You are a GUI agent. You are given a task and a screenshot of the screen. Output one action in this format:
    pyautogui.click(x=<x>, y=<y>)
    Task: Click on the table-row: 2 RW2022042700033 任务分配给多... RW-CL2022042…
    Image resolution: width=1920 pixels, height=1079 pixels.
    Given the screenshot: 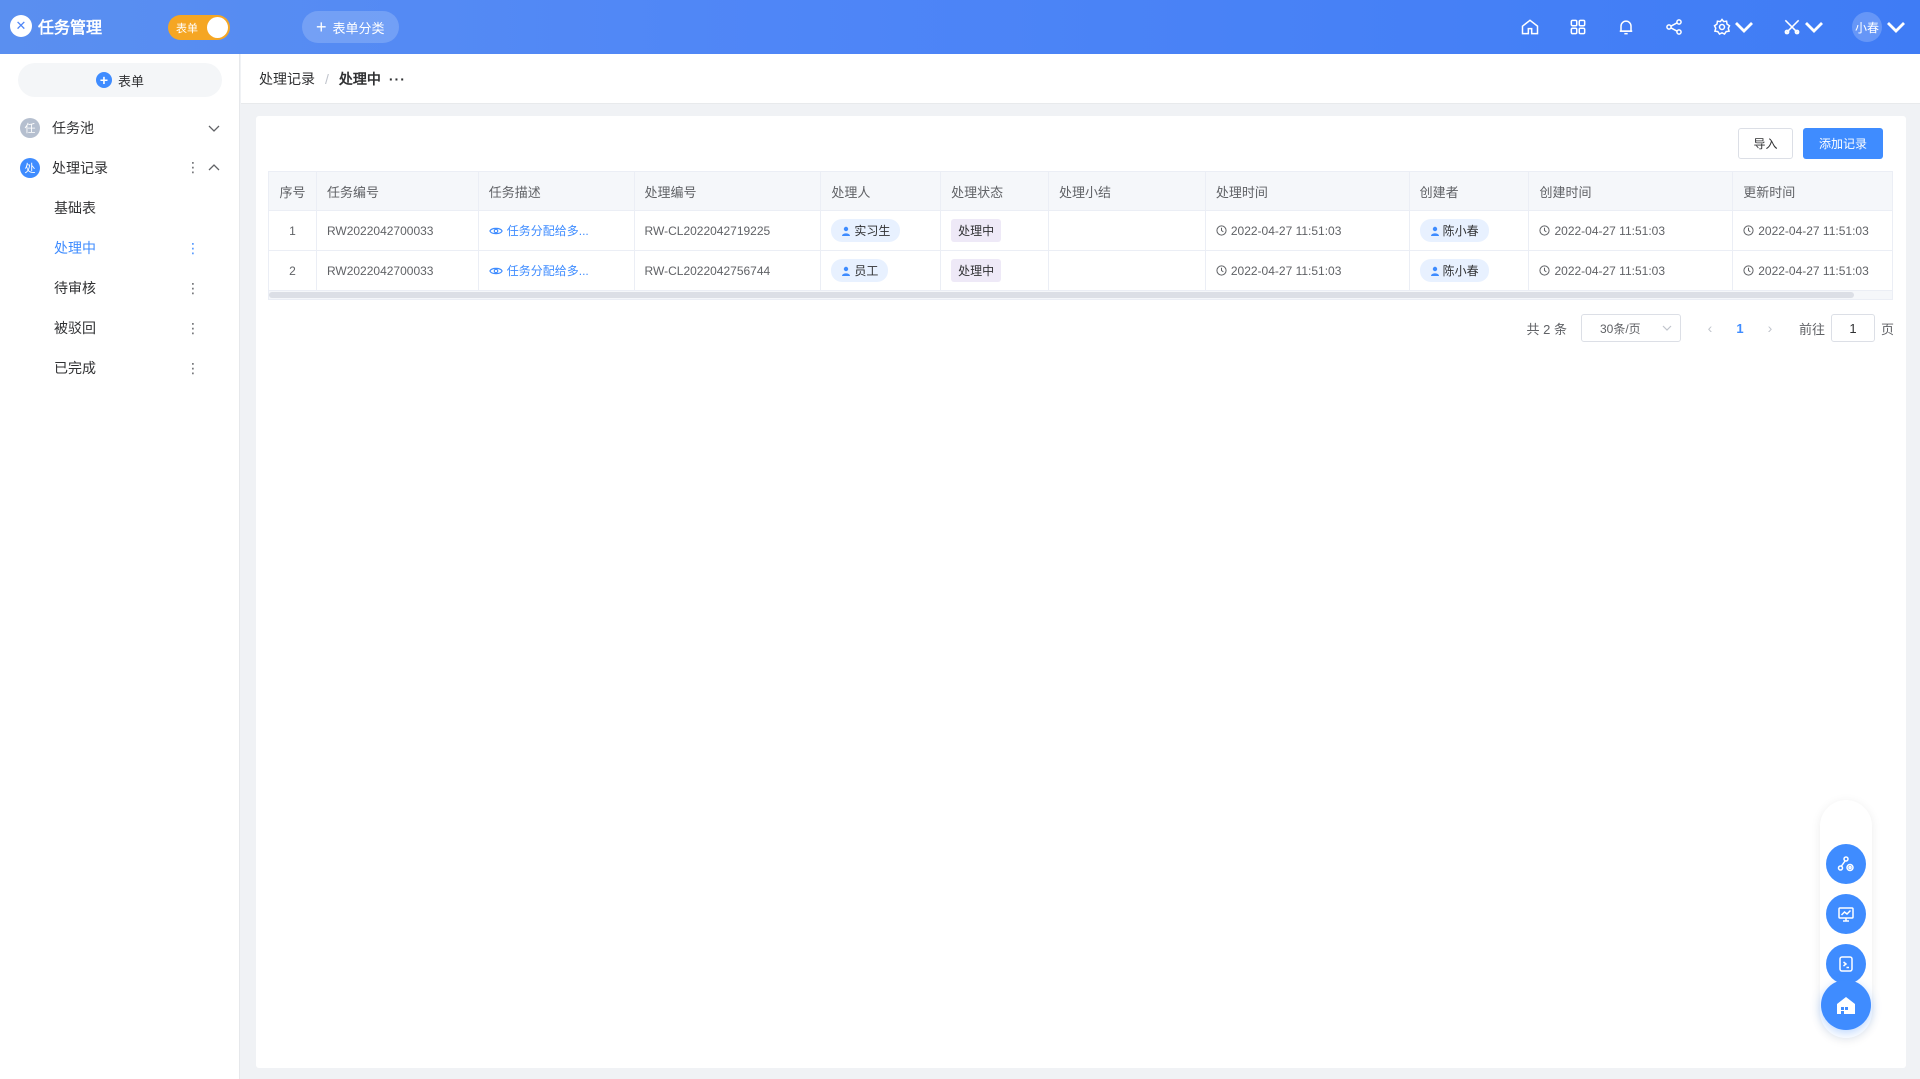 What is the action you would take?
    pyautogui.click(x=1080, y=271)
    